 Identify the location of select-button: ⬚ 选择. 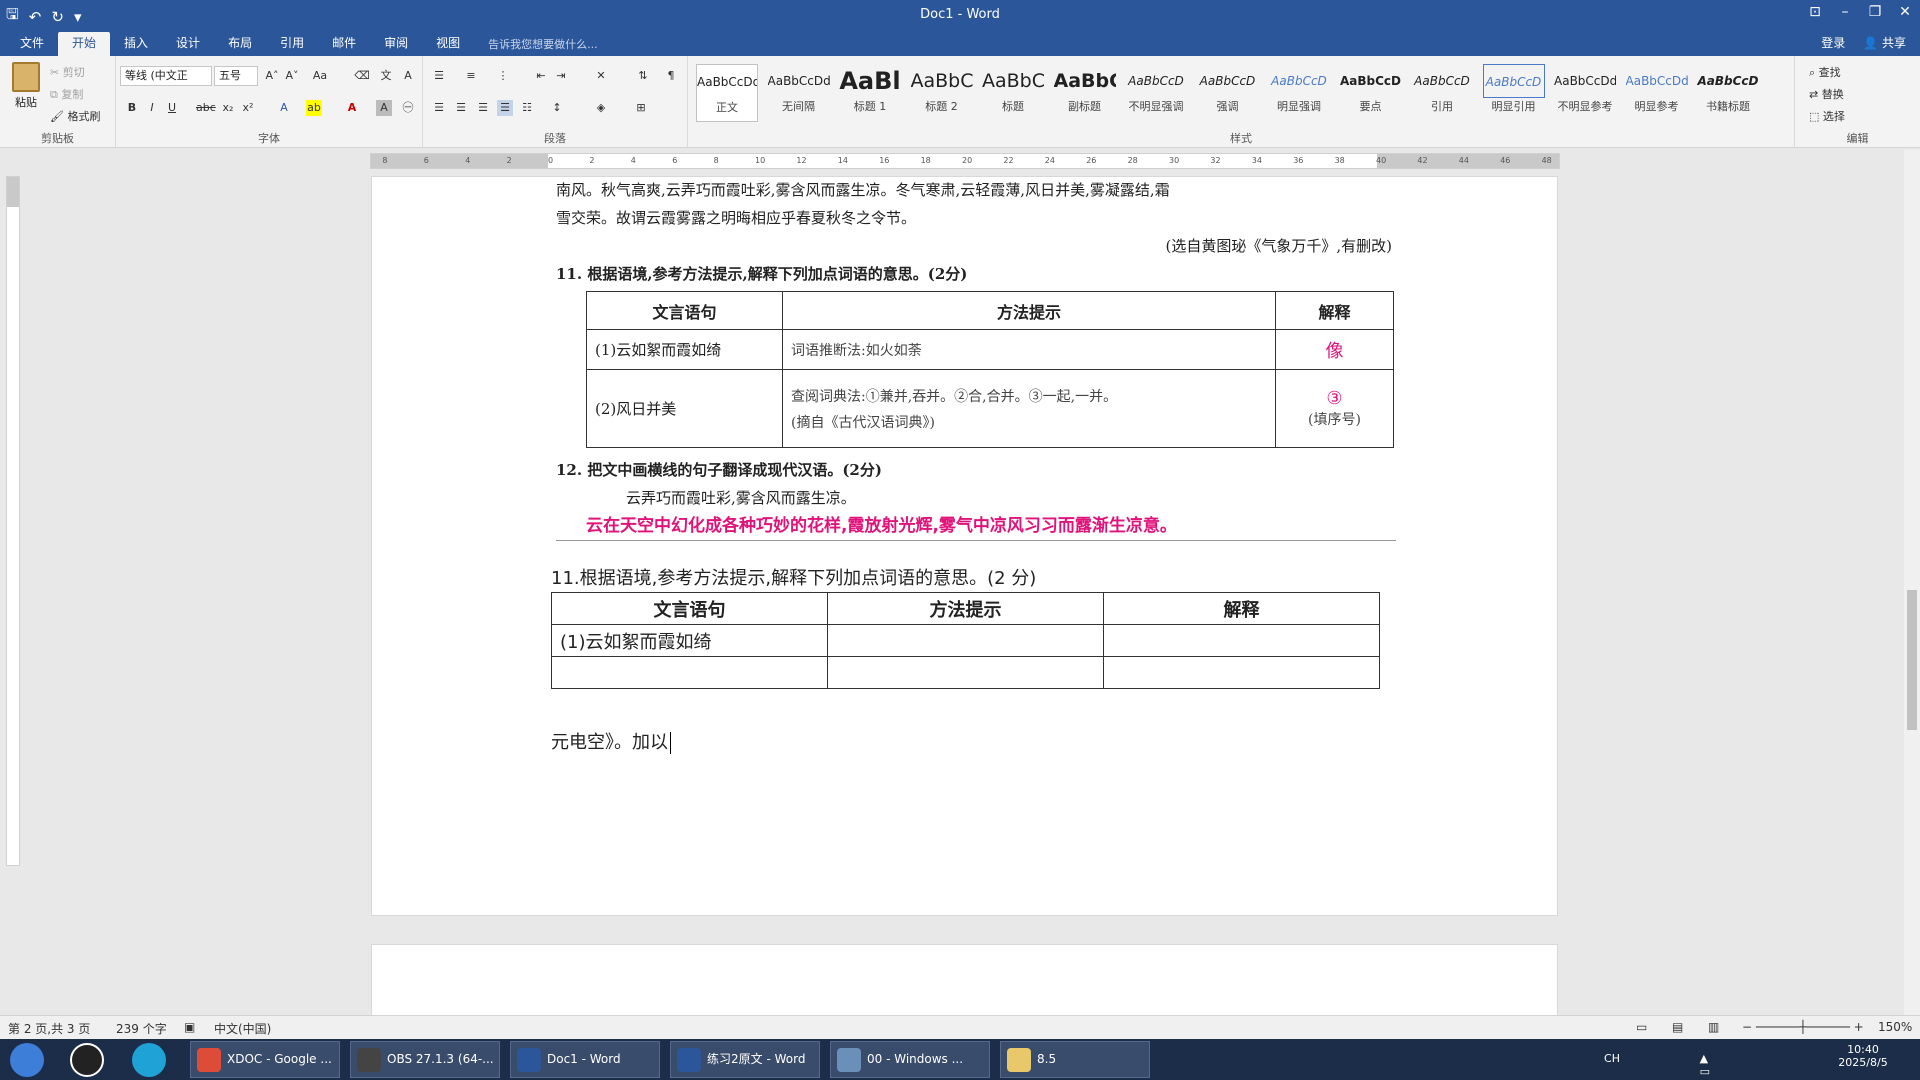
(1827, 116).